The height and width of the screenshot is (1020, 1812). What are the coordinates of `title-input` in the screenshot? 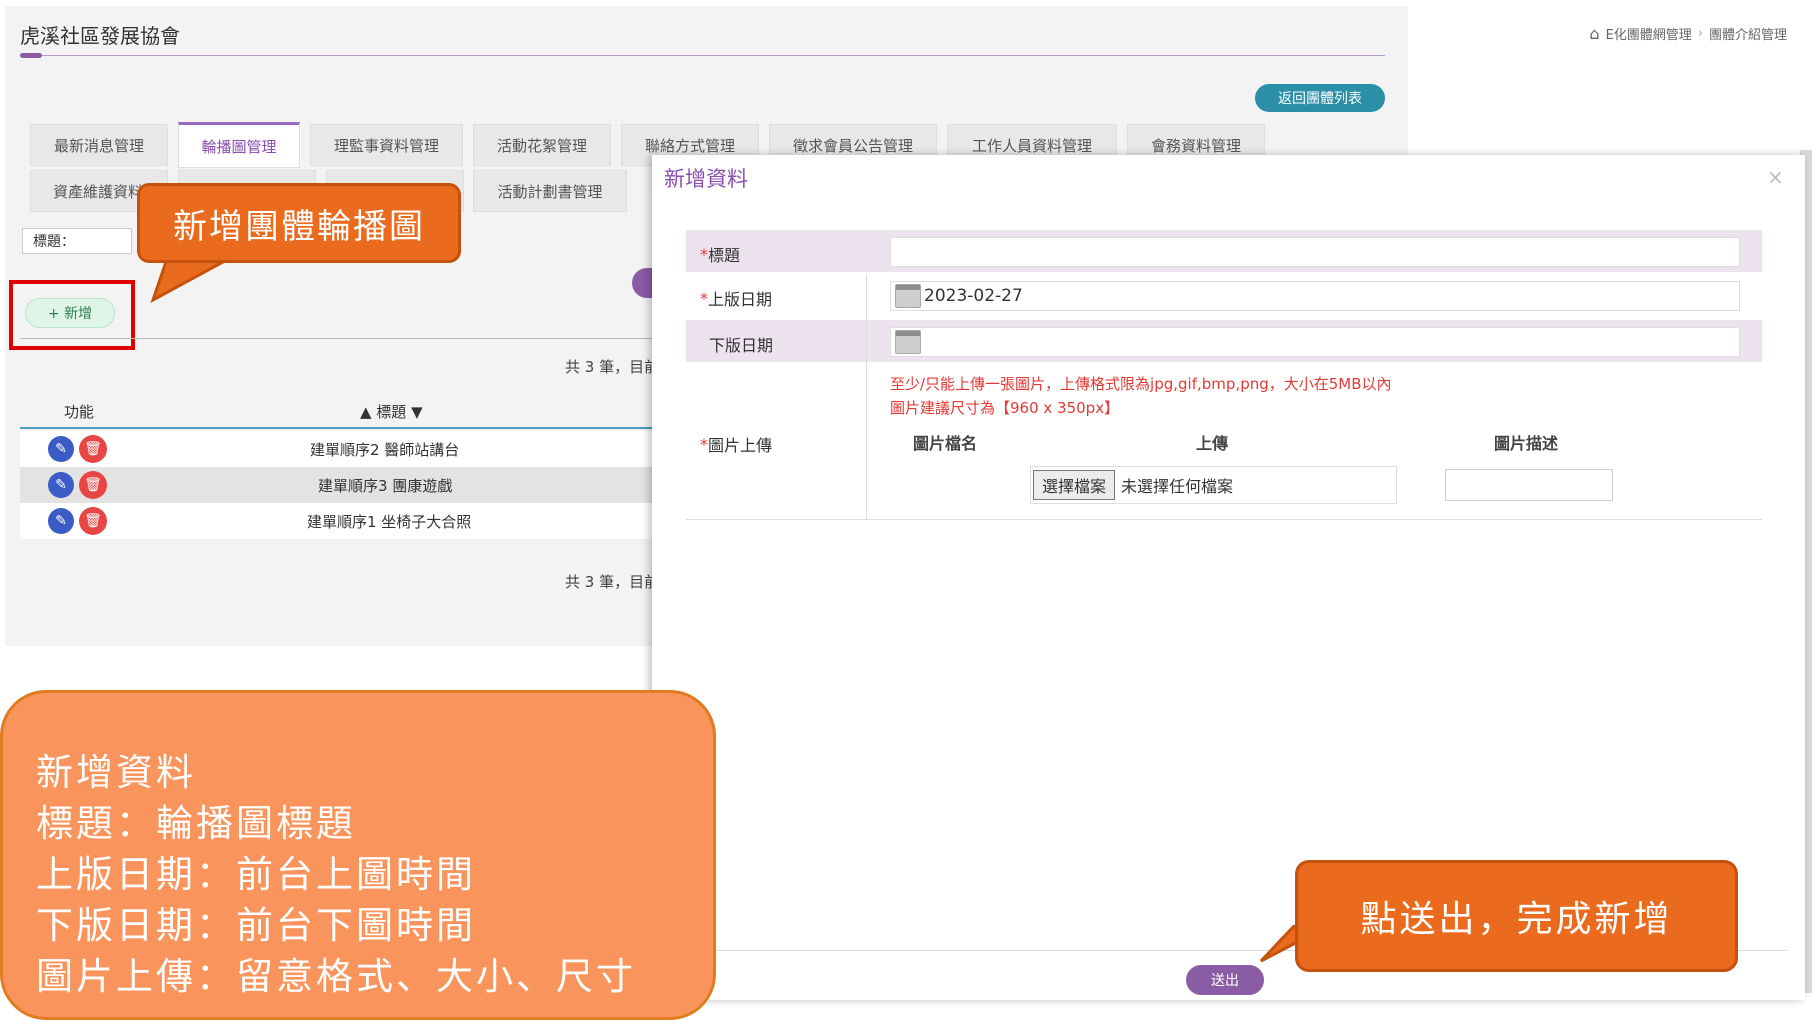 It's located at (1315, 252).